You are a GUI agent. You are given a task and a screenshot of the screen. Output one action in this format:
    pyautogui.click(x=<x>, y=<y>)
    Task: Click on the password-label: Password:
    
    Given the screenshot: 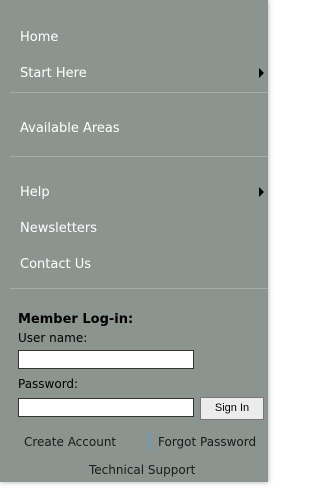 What is the action you would take?
    pyautogui.click(x=48, y=384)
    